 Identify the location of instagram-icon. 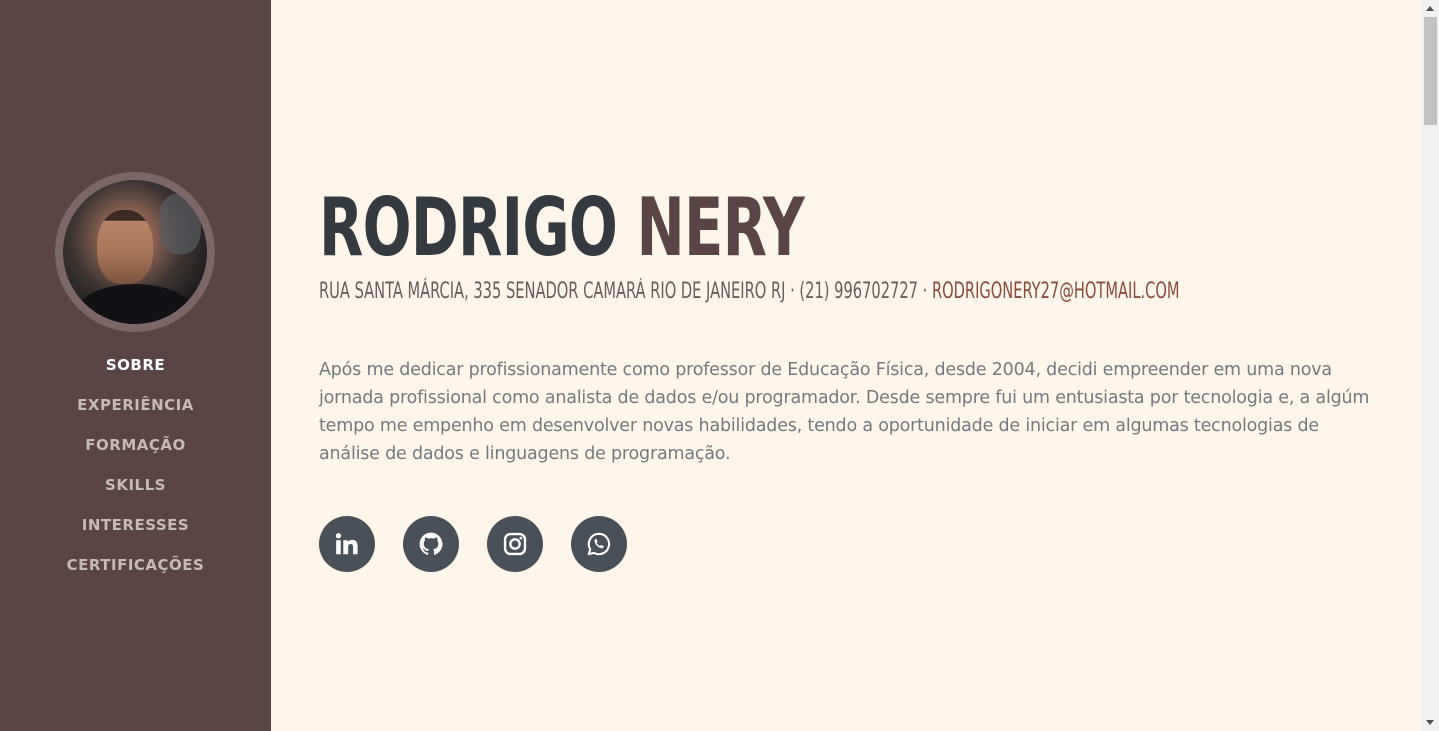
(515, 544).